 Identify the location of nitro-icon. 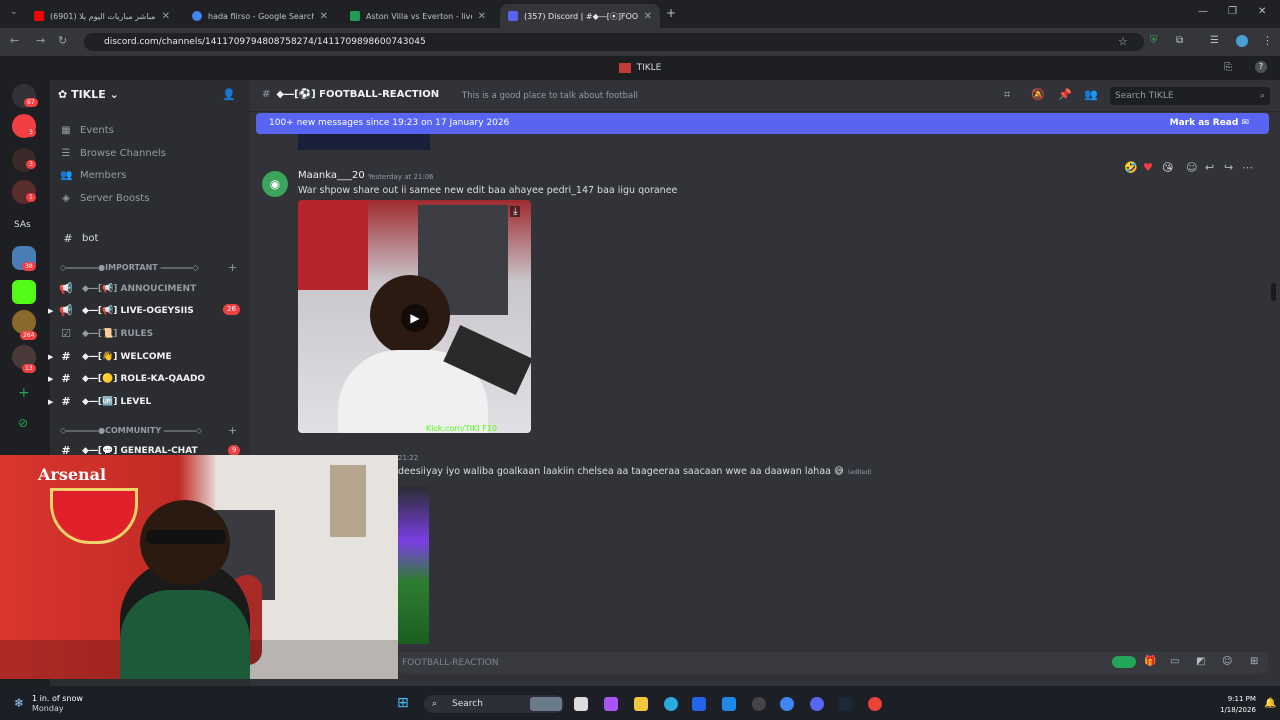
(1124, 662).